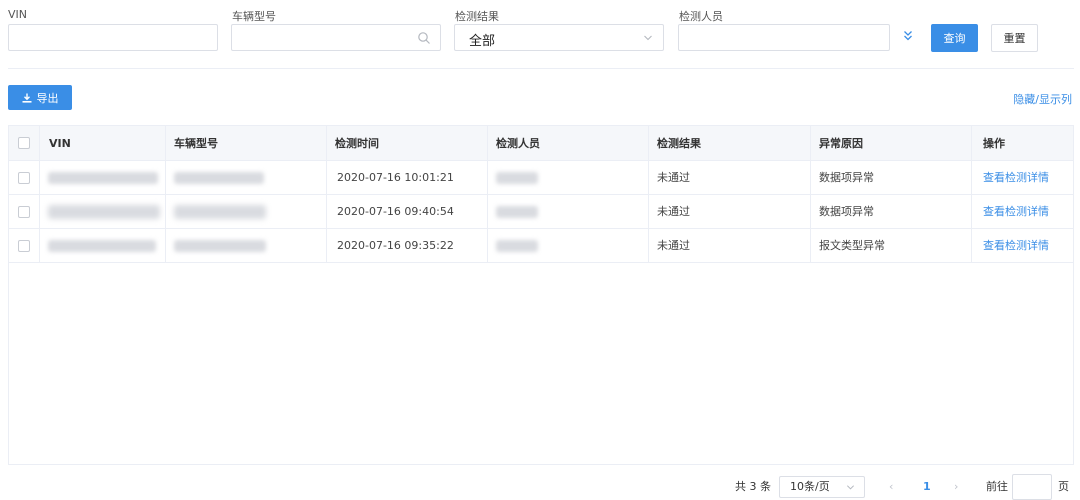  What do you see at coordinates (927, 487) in the screenshot?
I see `page-number-current: 1` at bounding box center [927, 487].